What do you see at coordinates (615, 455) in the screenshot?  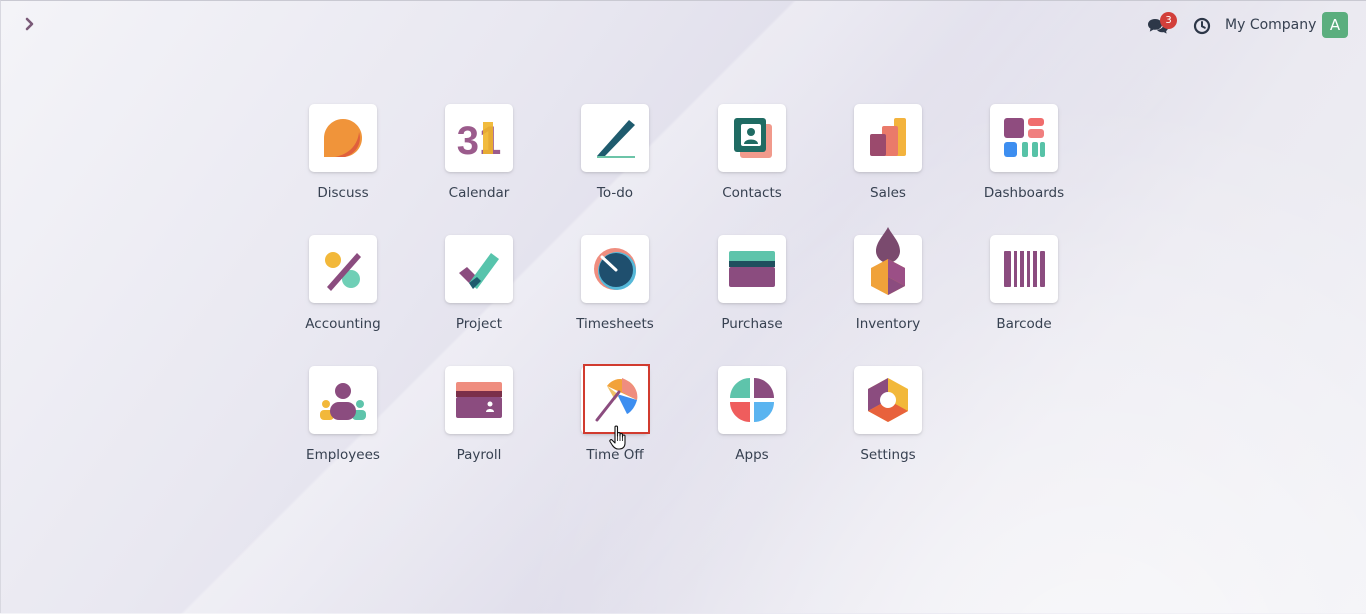 I see `app-label: Time Off` at bounding box center [615, 455].